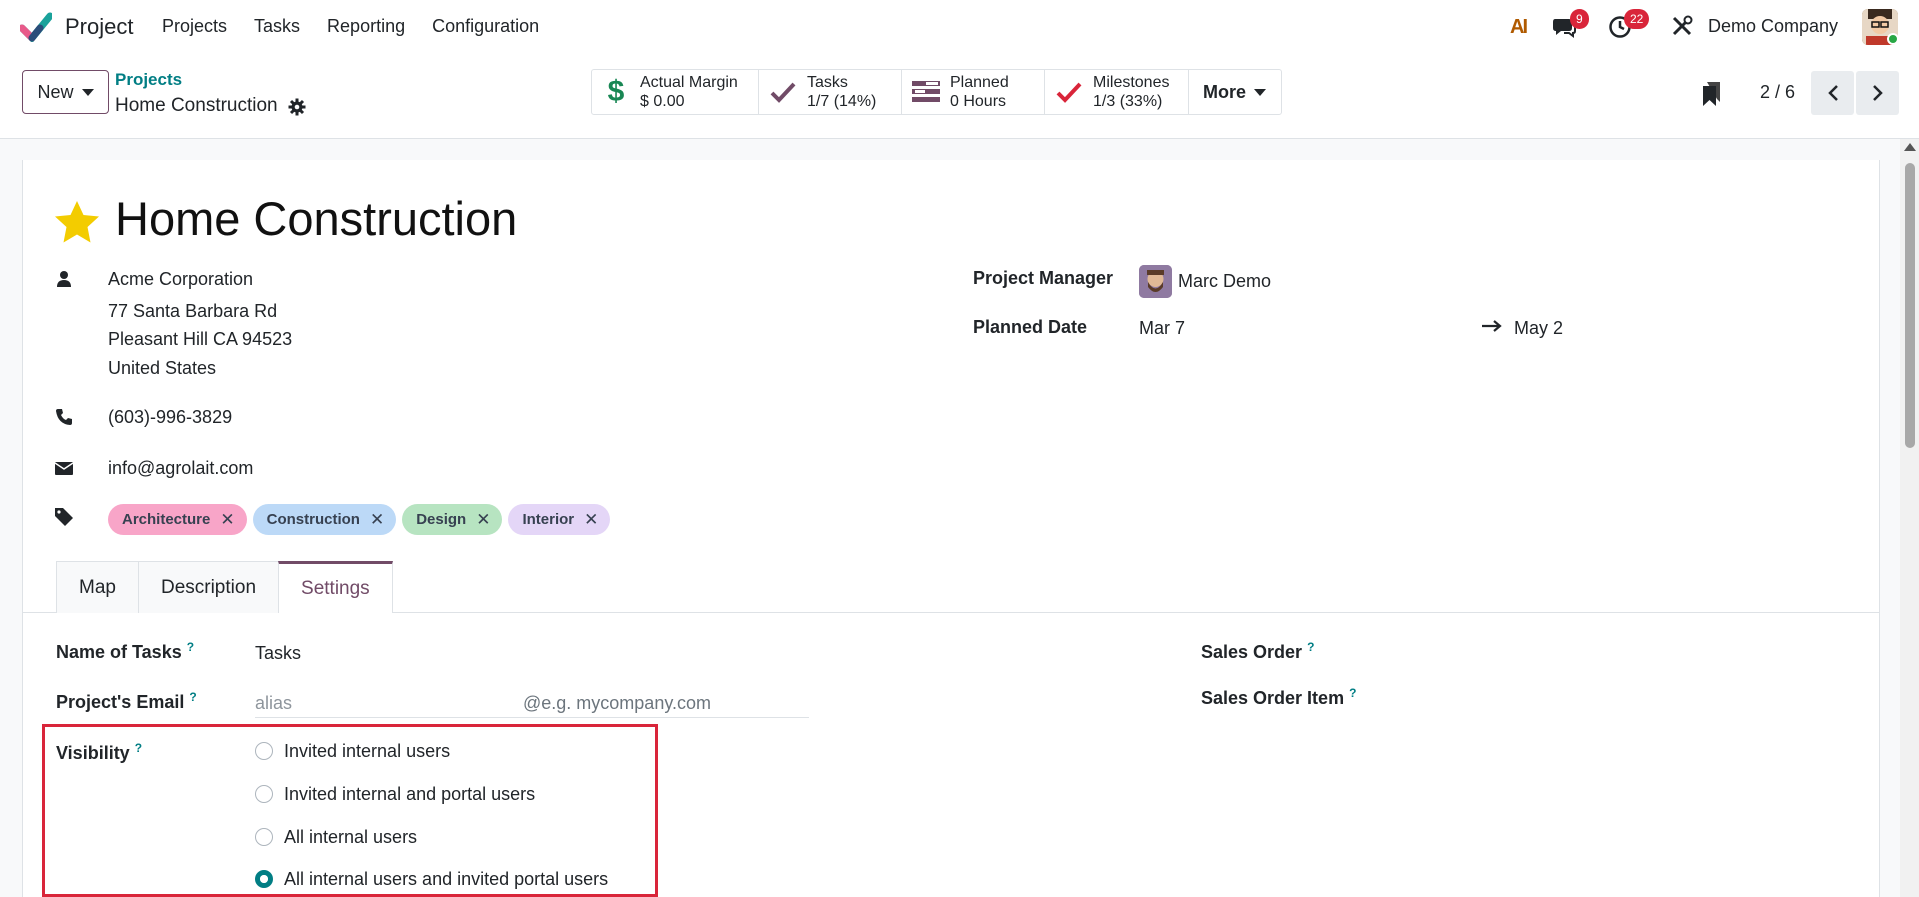 Image resolution: width=1919 pixels, height=897 pixels. I want to click on alias-input: alias, so click(273, 703).